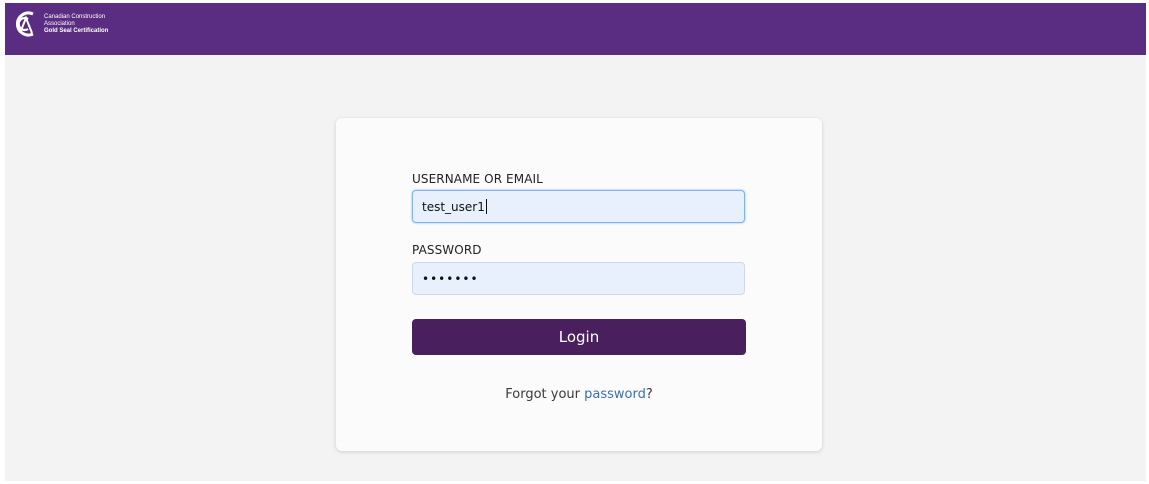 The width and height of the screenshot is (1149, 484). What do you see at coordinates (579, 337) in the screenshot?
I see `login-button: Login` at bounding box center [579, 337].